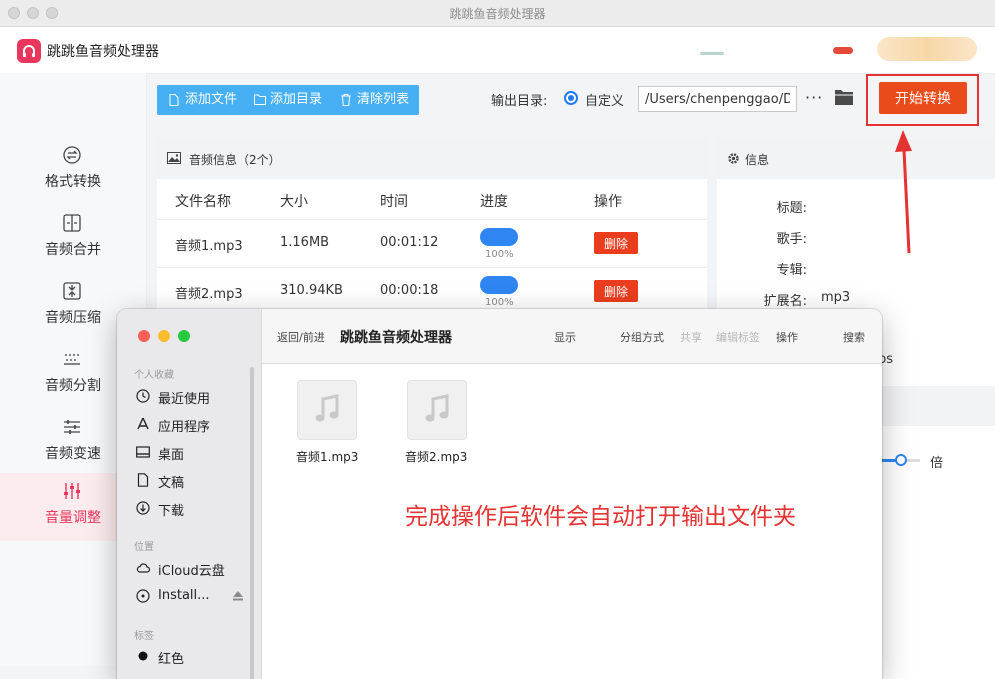 Image resolution: width=995 pixels, height=679 pixels. I want to click on sidebar-item-label: 桌面, so click(171, 455).